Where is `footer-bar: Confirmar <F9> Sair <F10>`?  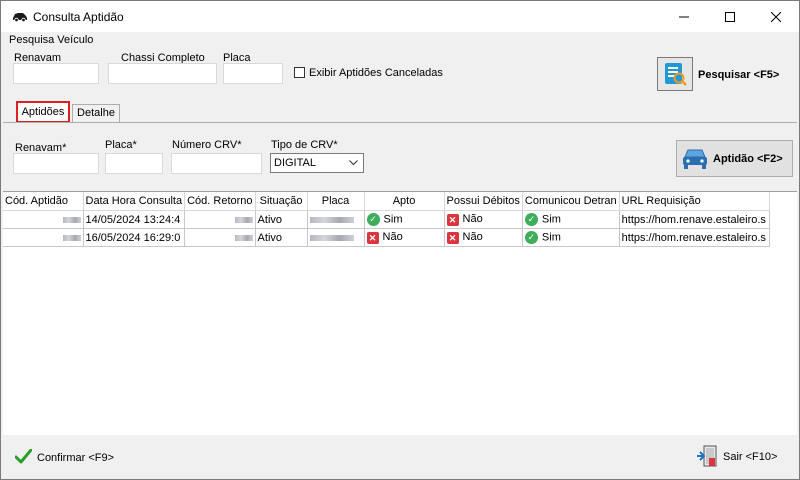
footer-bar: Confirmar <F9> Sair <F10> is located at coordinates (400, 457).